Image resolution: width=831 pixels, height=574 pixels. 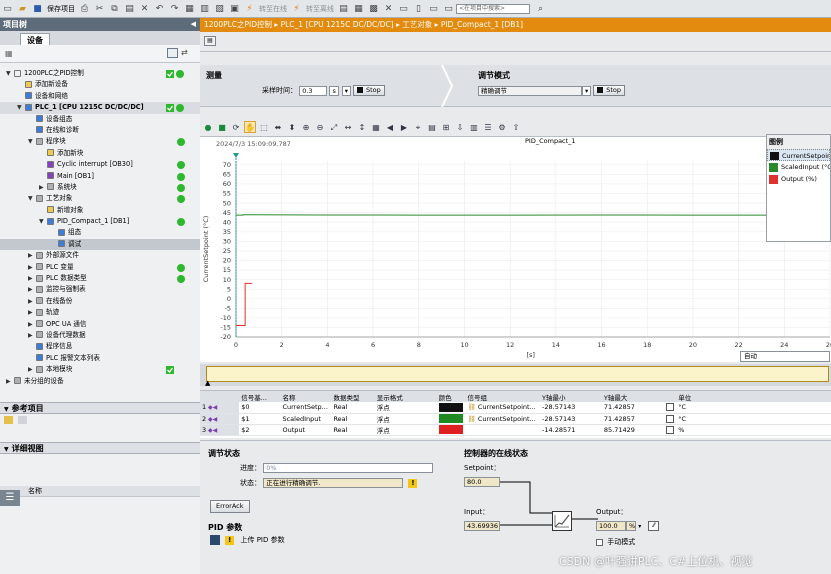 What do you see at coordinates (432, 127) in the screenshot?
I see `table-icon: ▤` at bounding box center [432, 127].